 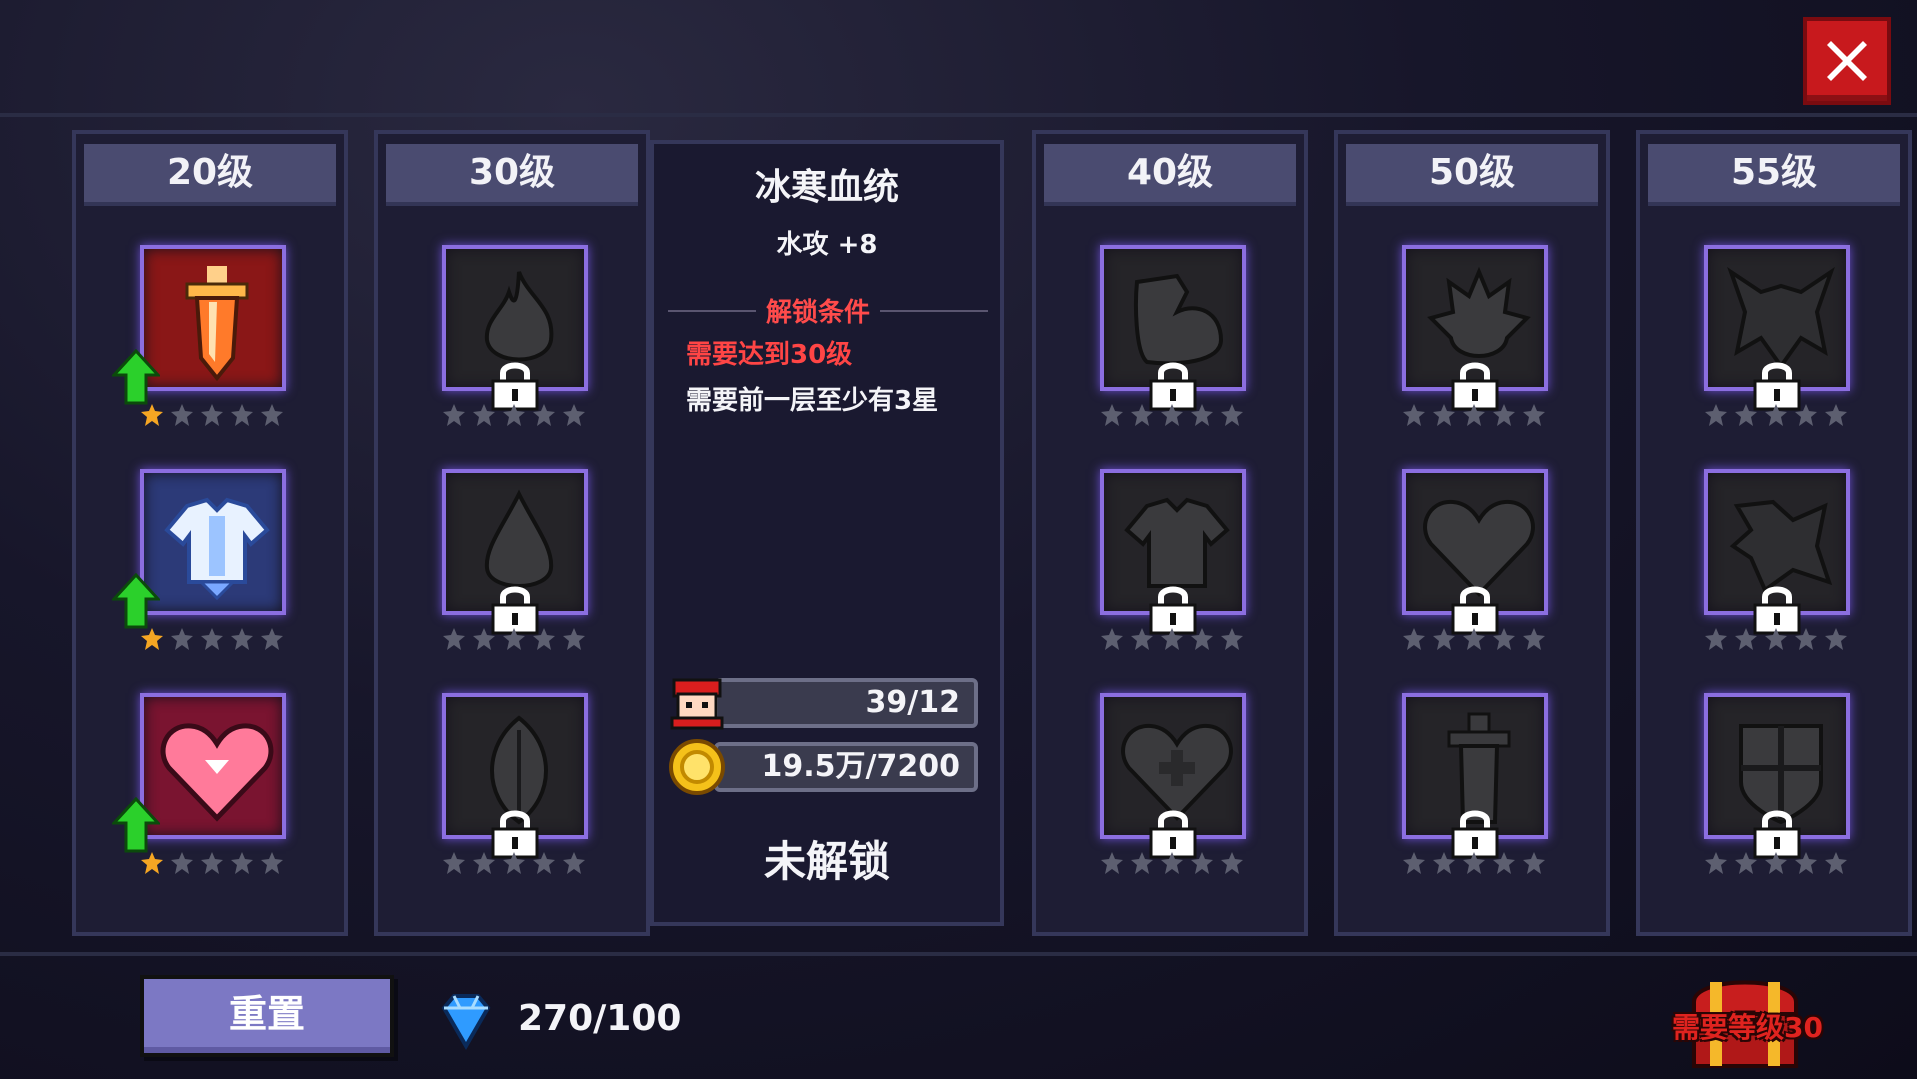 I want to click on sword-icon, so click(x=217, y=324).